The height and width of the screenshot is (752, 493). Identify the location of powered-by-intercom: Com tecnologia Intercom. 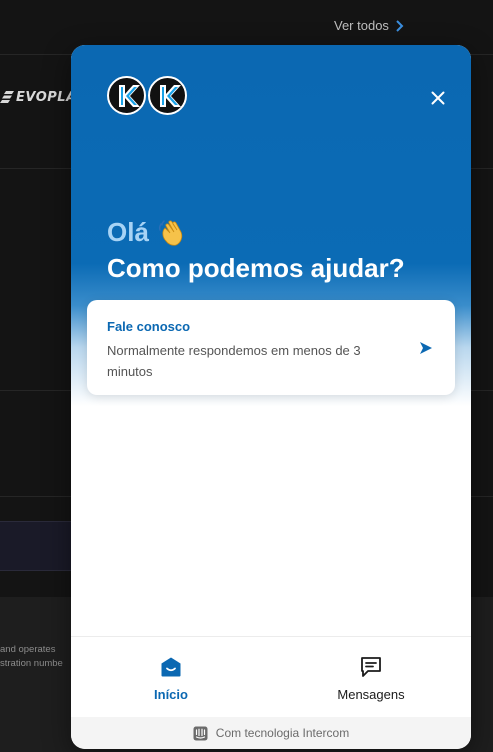
(271, 733).